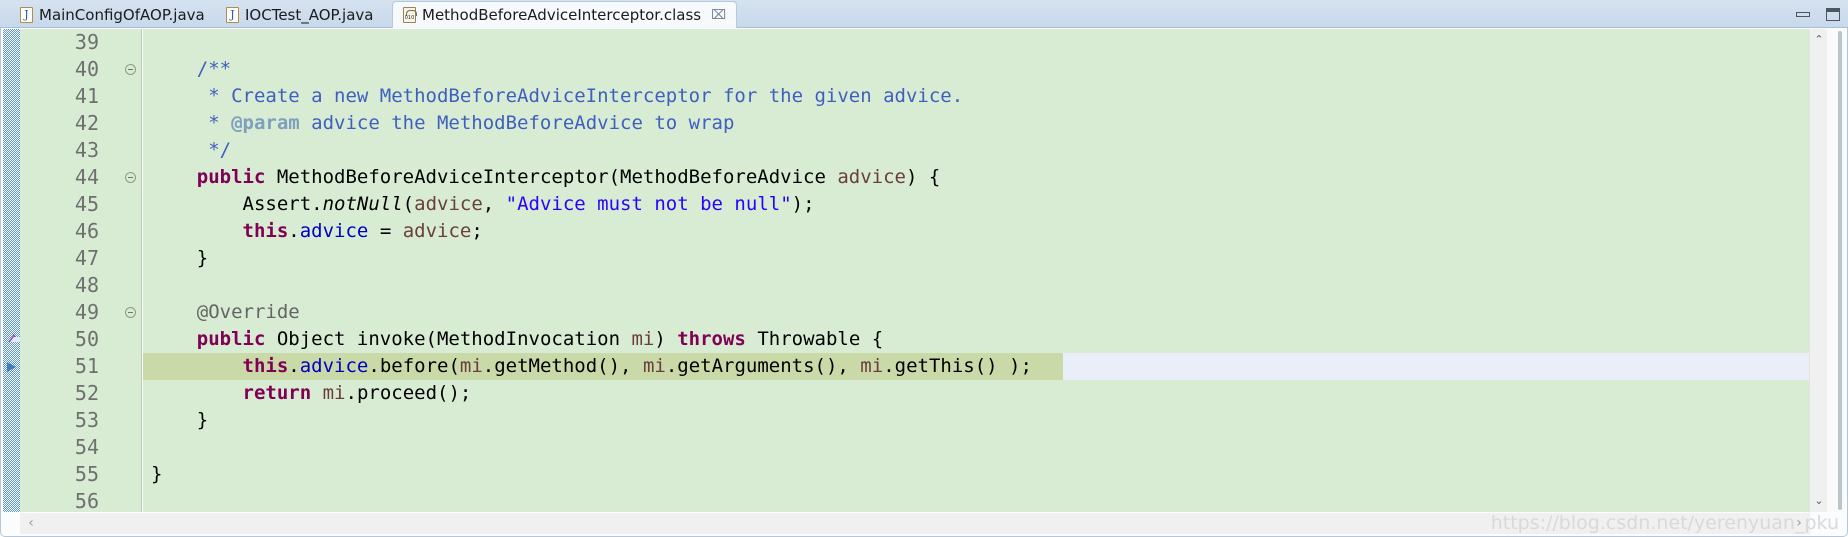 Image resolution: width=1848 pixels, height=537 pixels. I want to click on code-line-text: */, so click(187, 150).